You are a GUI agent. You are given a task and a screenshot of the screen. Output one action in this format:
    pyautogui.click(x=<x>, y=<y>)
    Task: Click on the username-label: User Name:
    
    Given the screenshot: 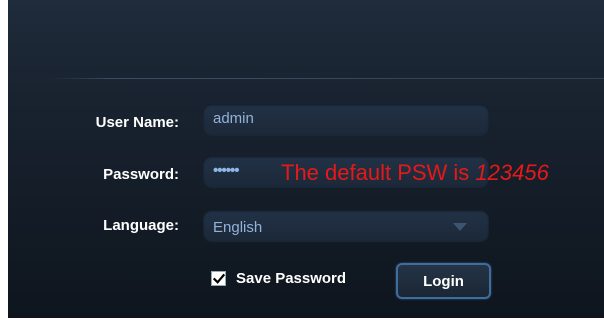 What is the action you would take?
    pyautogui.click(x=137, y=122)
    